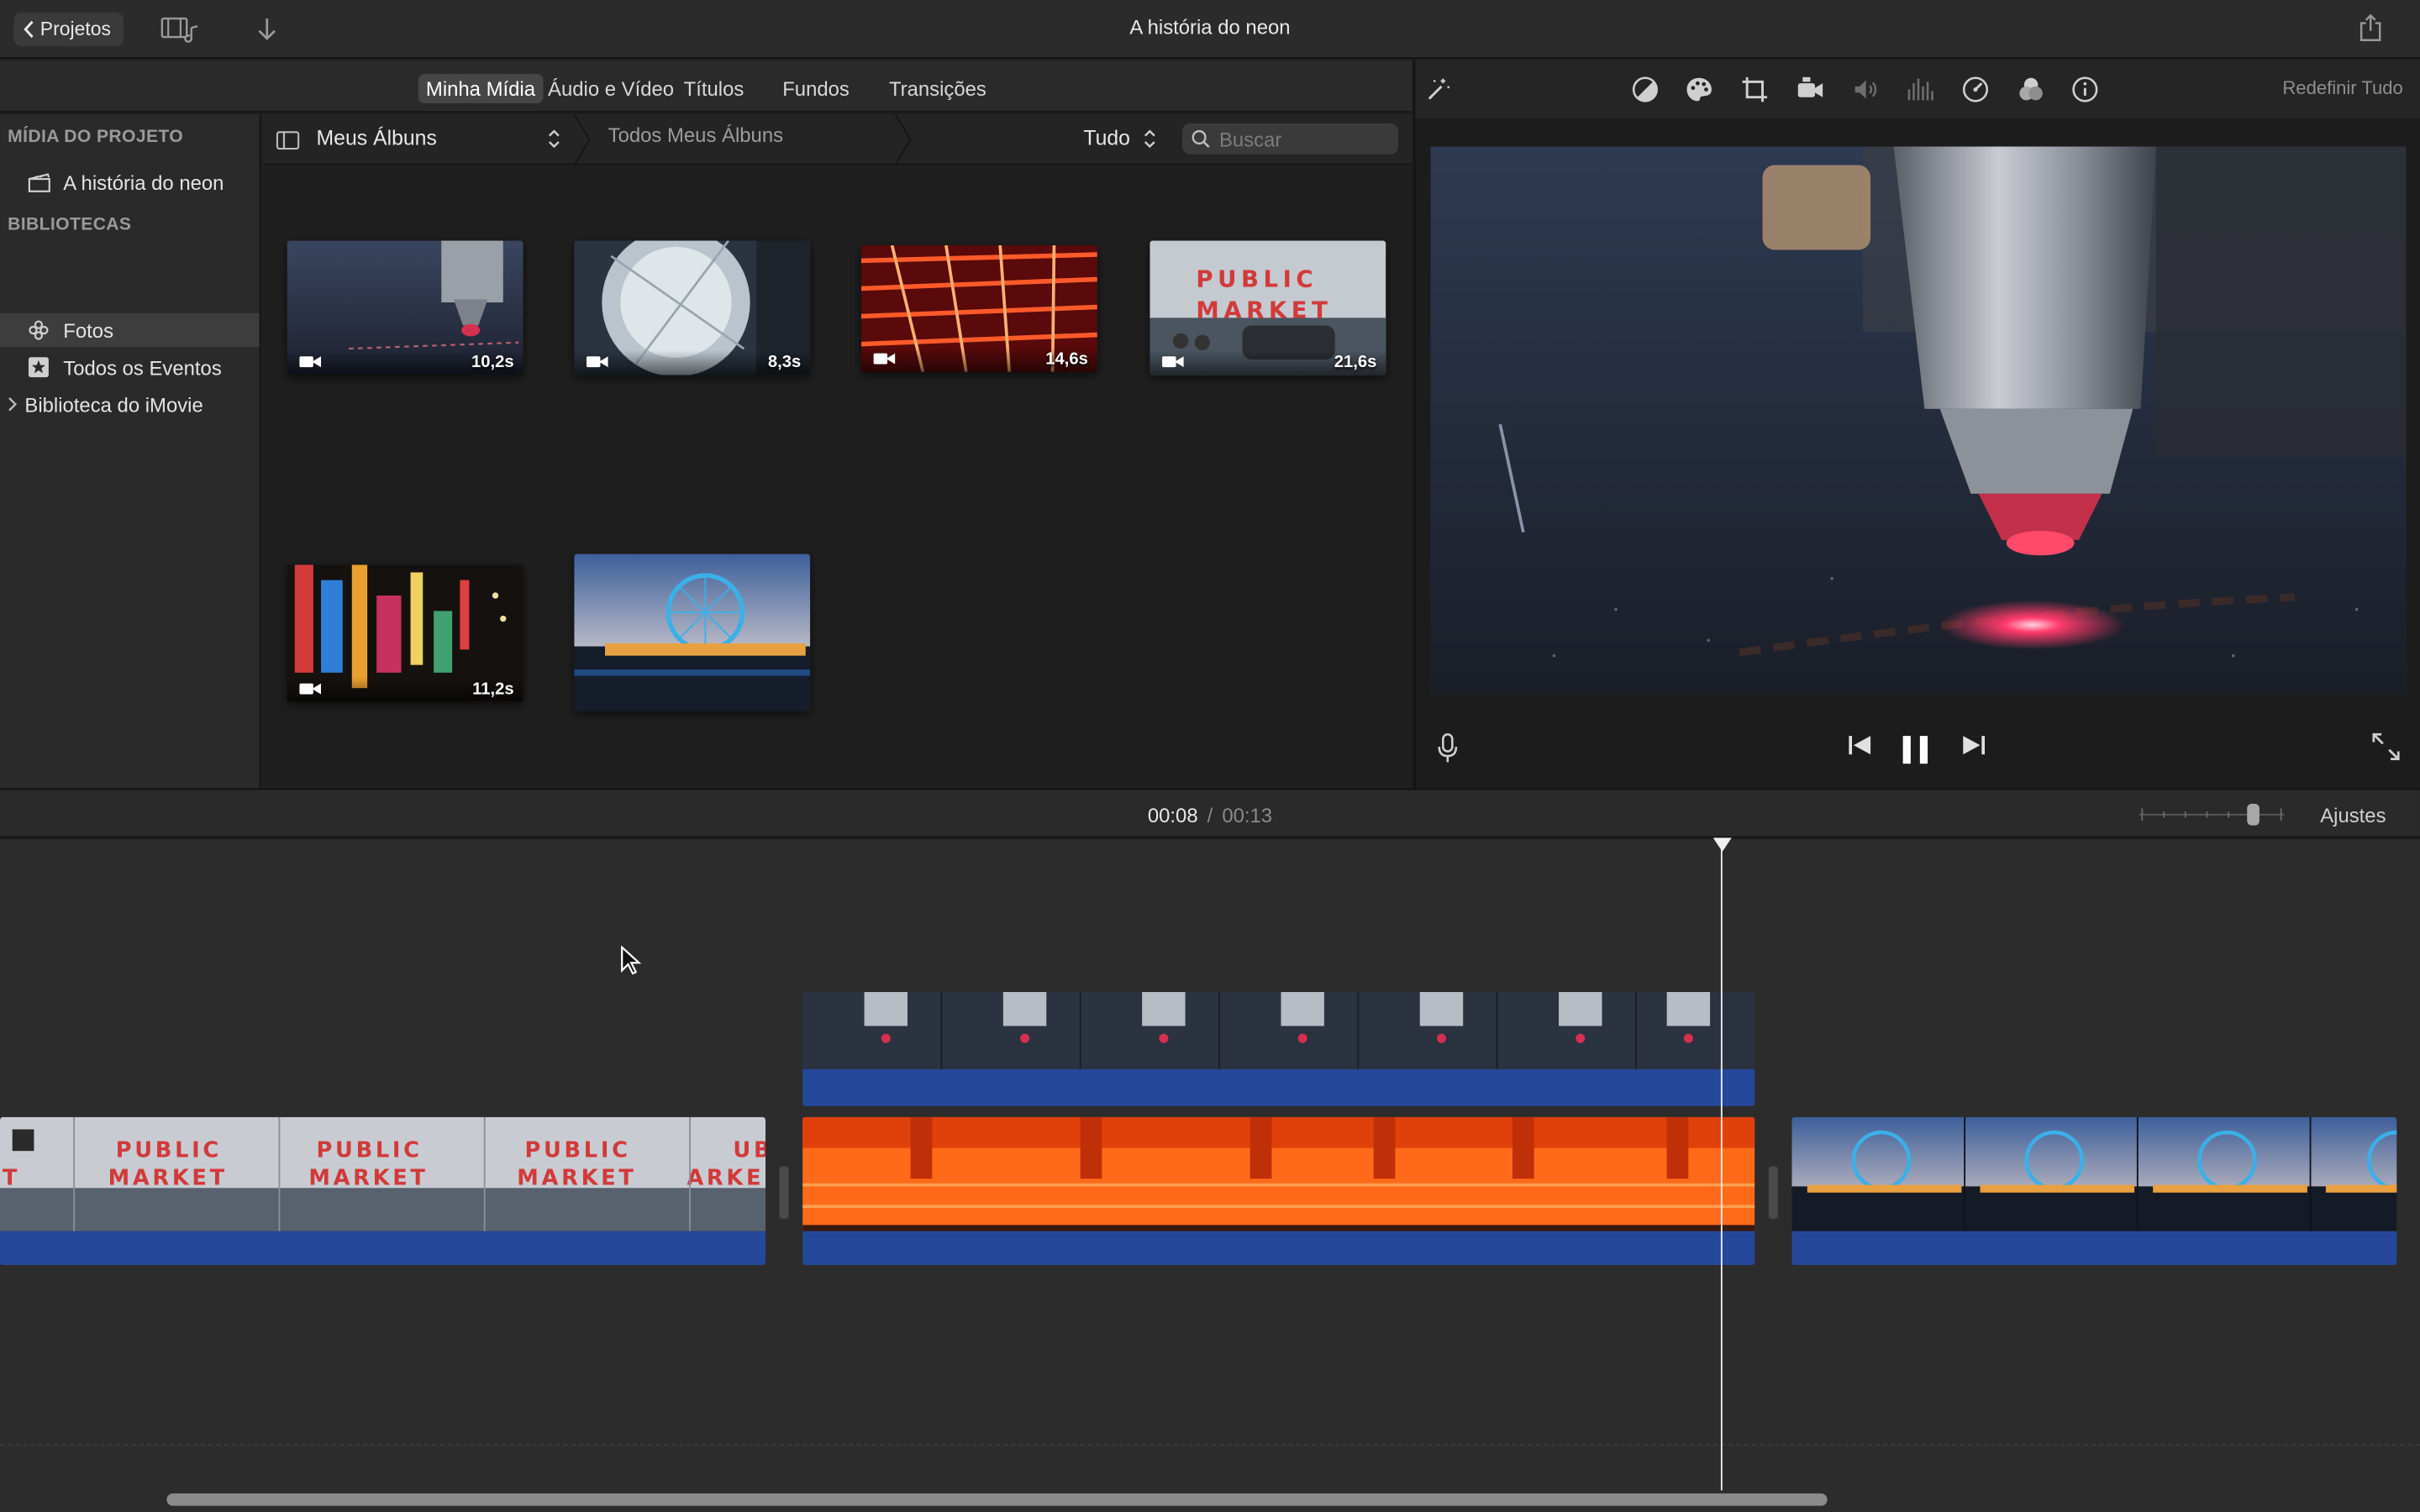 The image size is (2420, 1512). I want to click on clip-filter-selector: Tudo, so click(1106, 138).